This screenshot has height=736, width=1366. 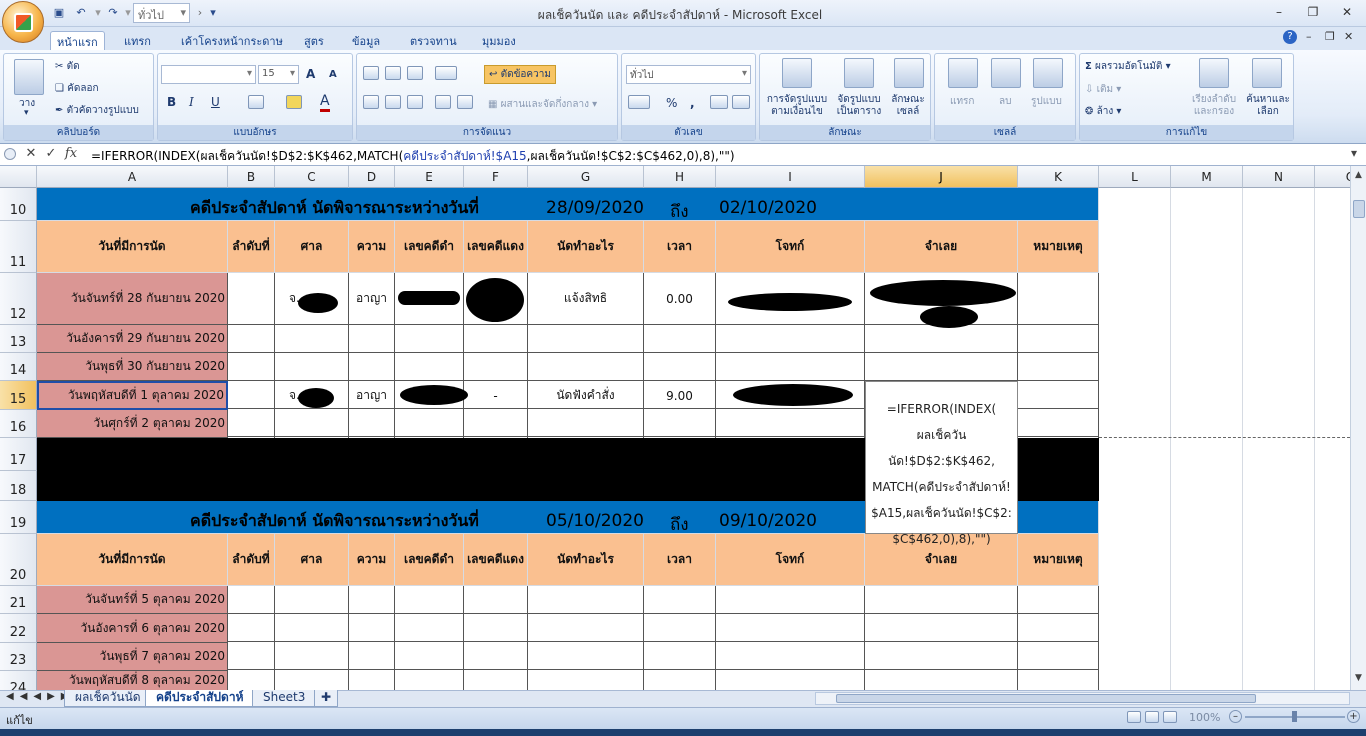 I want to click on tab-insert: แทรก, so click(x=137, y=40).